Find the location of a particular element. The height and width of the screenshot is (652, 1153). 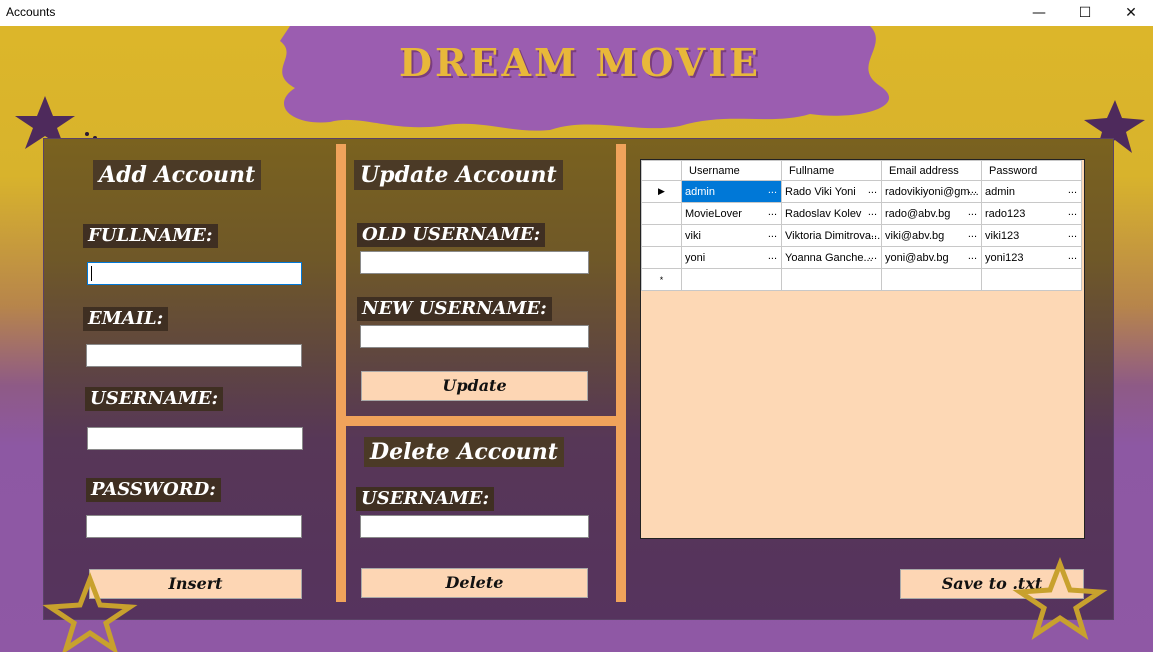

new-row: * is located at coordinates (861, 279).